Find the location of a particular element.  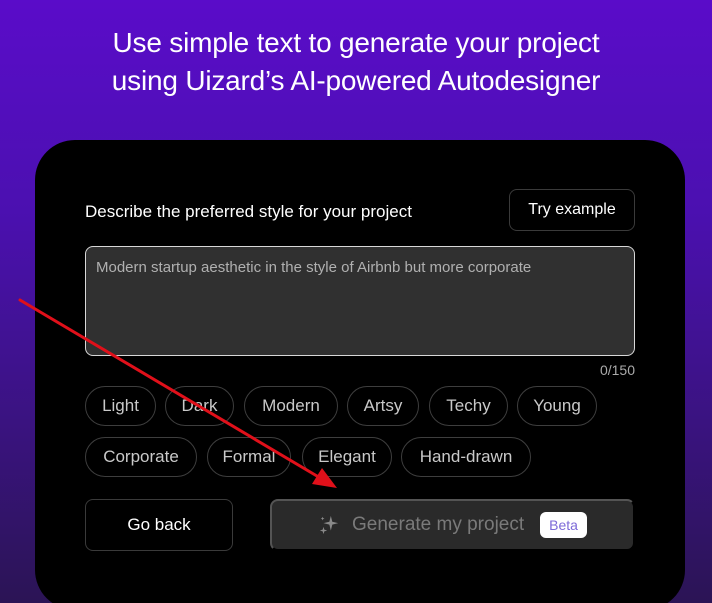

chip-light: Light is located at coordinates (120, 406).